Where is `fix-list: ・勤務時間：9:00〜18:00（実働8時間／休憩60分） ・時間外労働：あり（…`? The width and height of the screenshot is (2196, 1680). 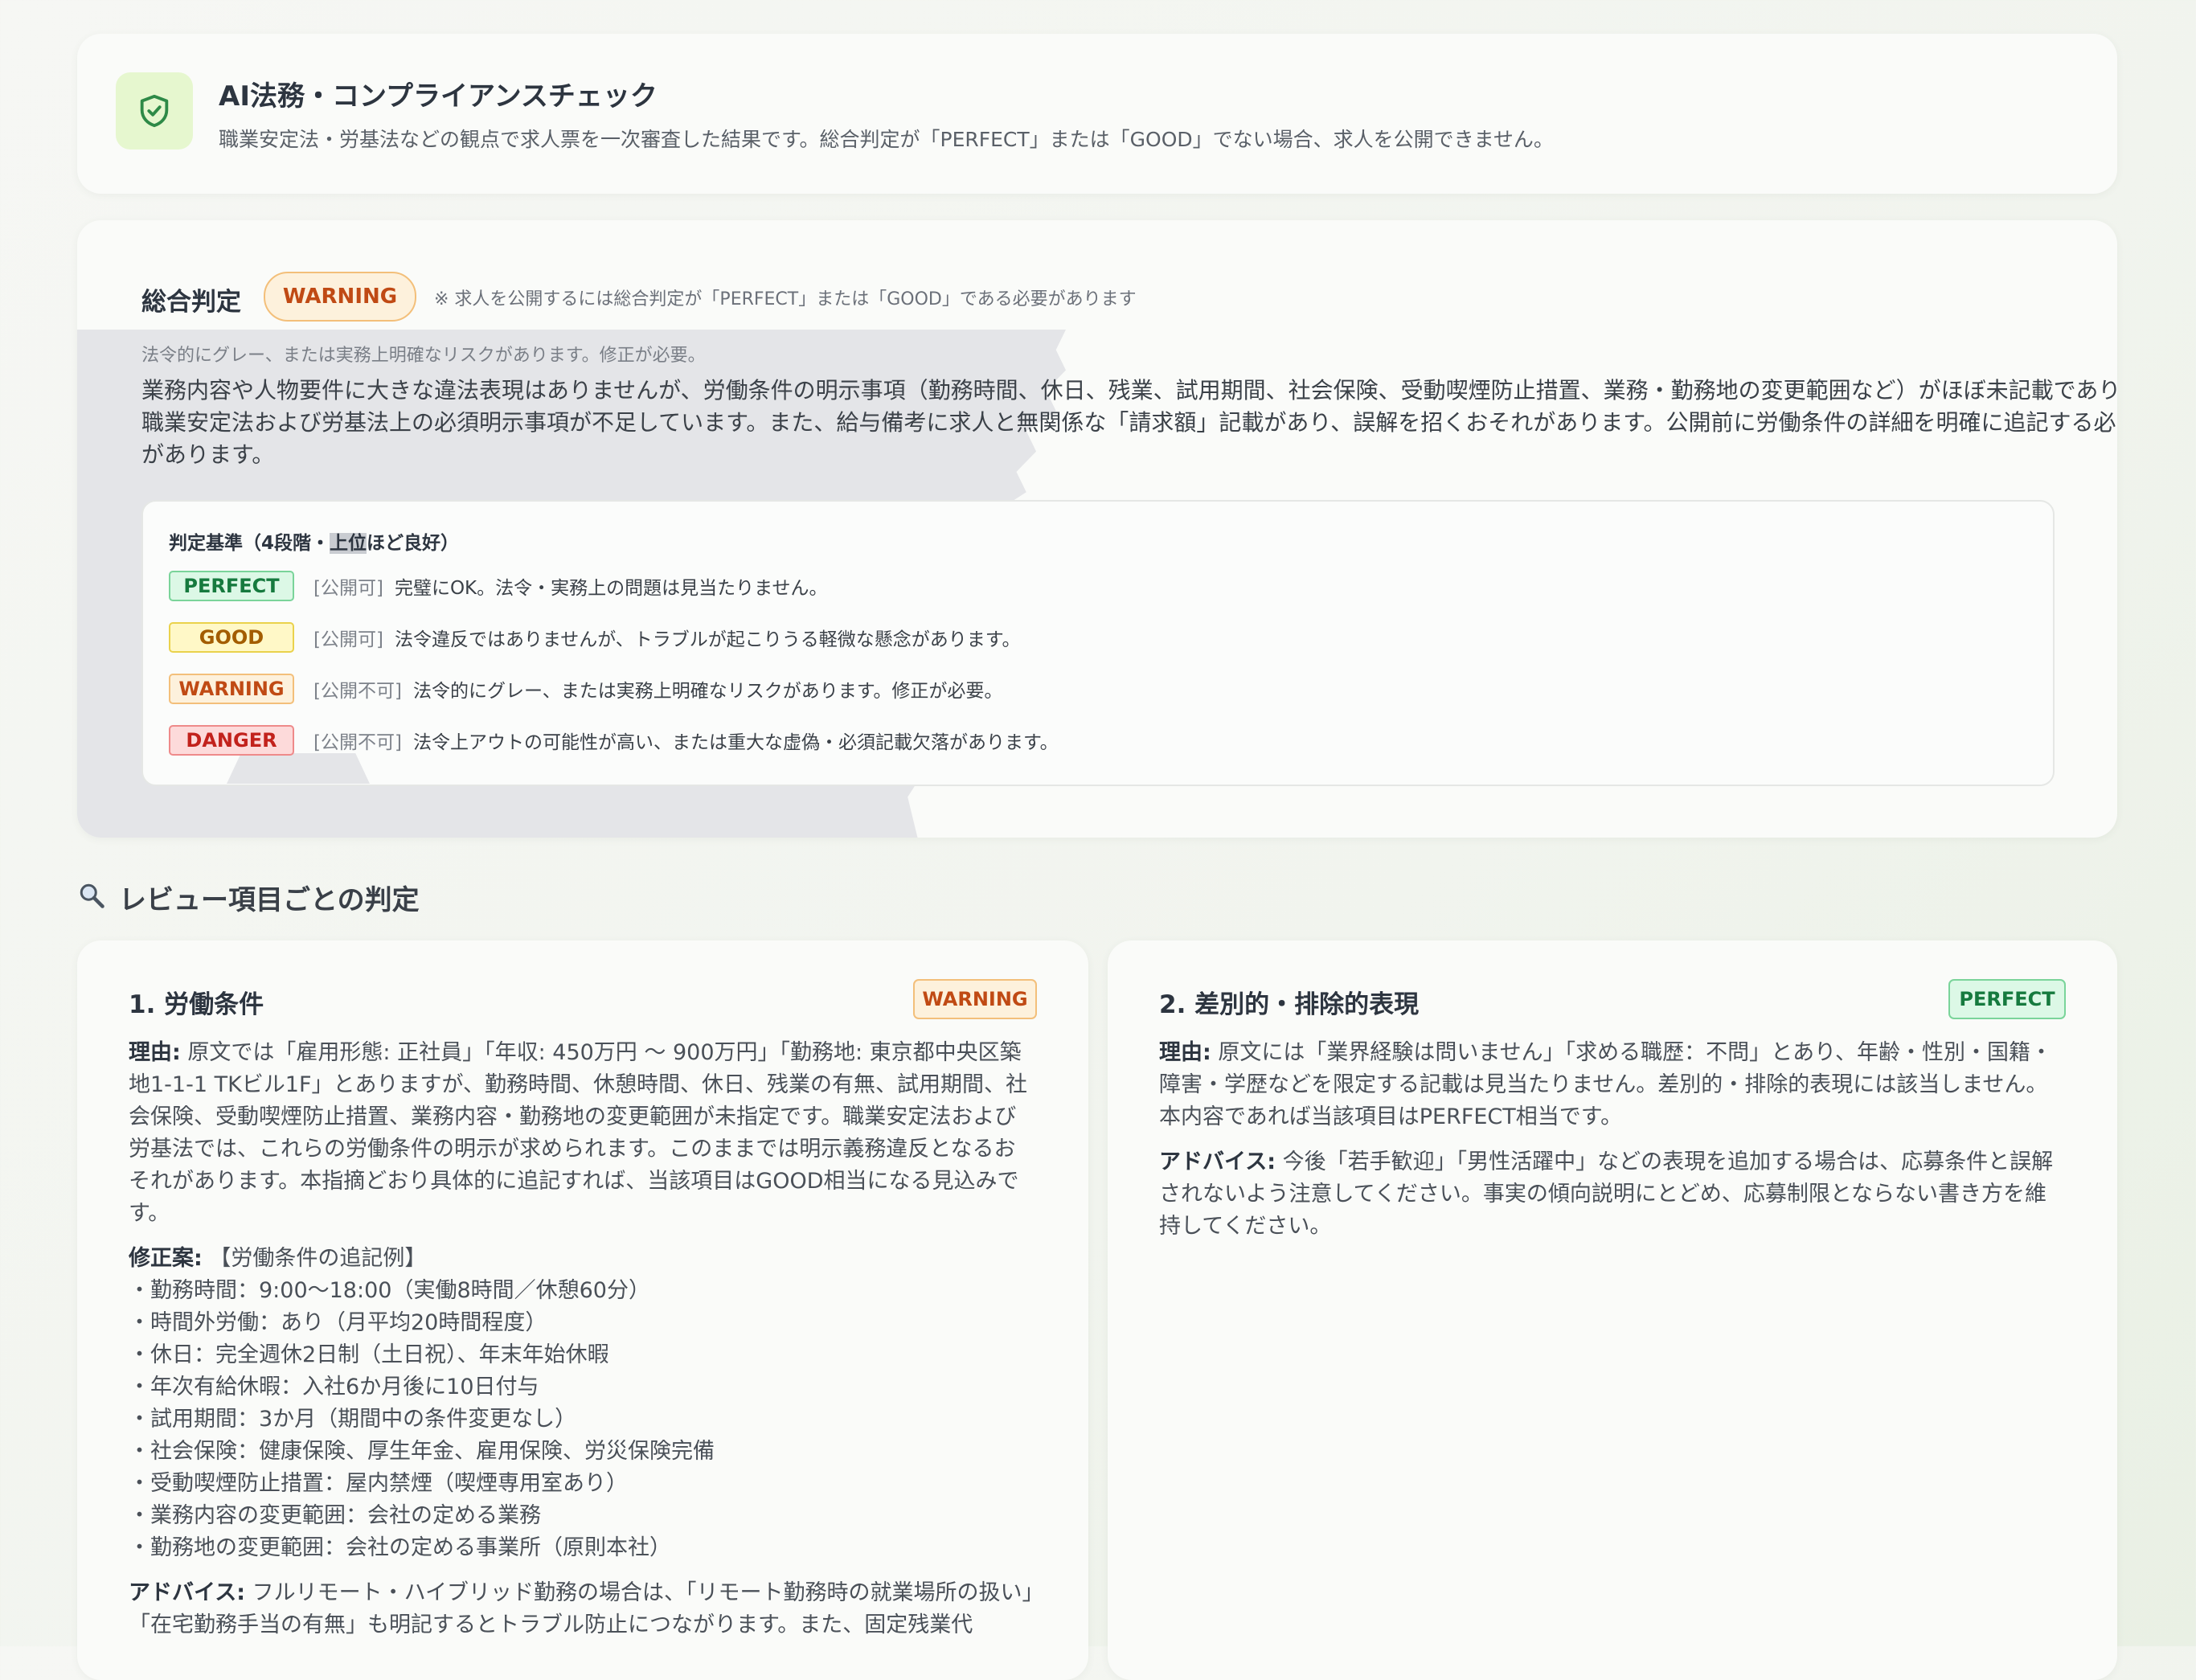 fix-list: ・勤務時間：9:00〜18:00（実働8時間／休憩60分） ・時間外労働：あり（… is located at coordinates (583, 1419).